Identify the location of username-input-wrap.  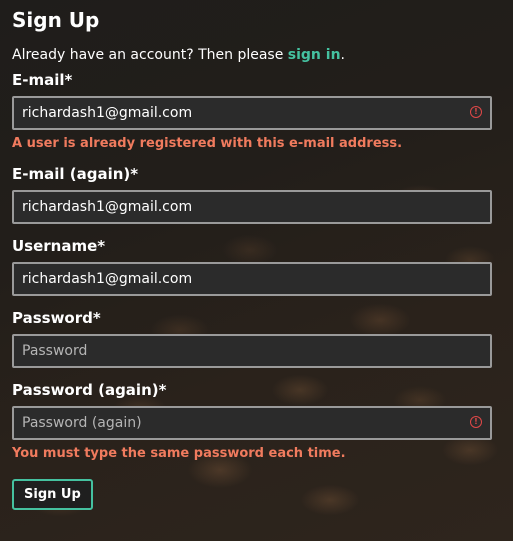
(252, 279).